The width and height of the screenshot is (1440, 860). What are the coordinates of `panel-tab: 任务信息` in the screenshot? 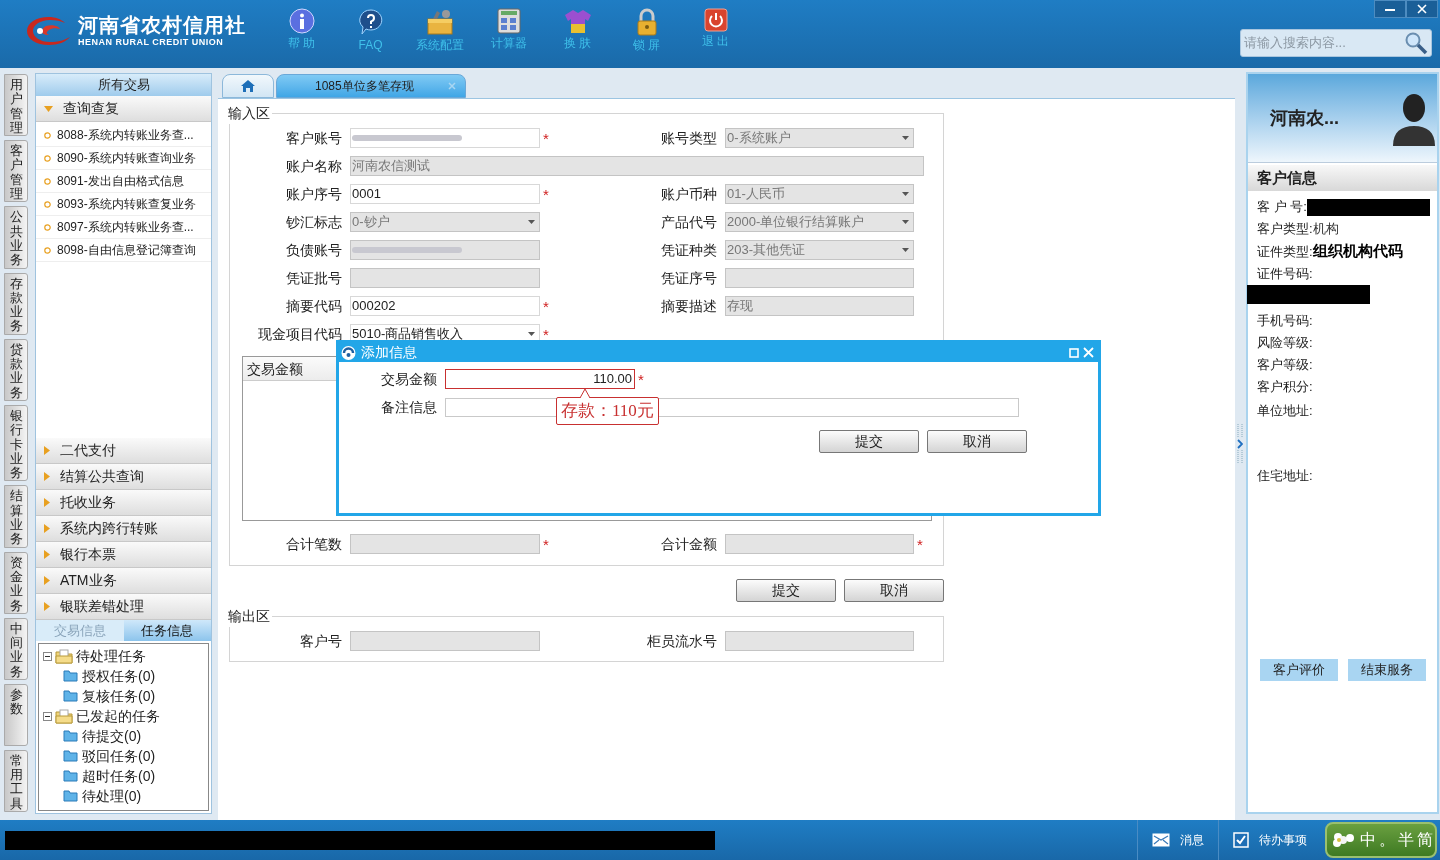 It's located at (167, 630).